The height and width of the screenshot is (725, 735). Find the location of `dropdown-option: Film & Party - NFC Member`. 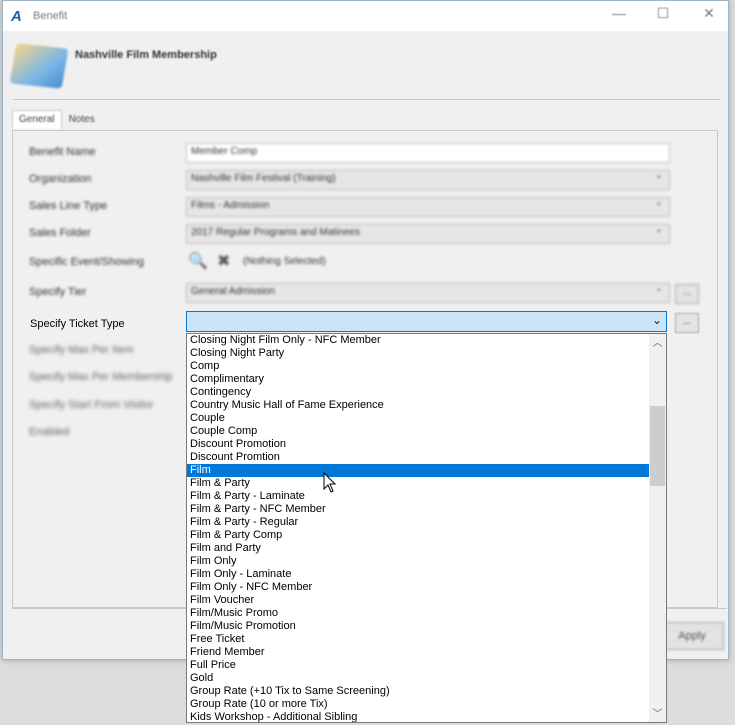

dropdown-option: Film & Party - NFC Member is located at coordinates (426, 509).